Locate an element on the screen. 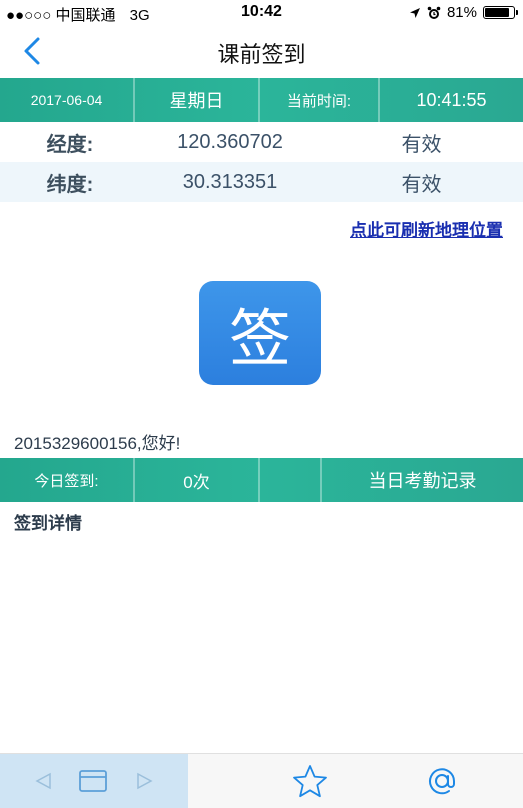 This screenshot has height=808, width=523. at-sign-icon is located at coordinates (442, 781).